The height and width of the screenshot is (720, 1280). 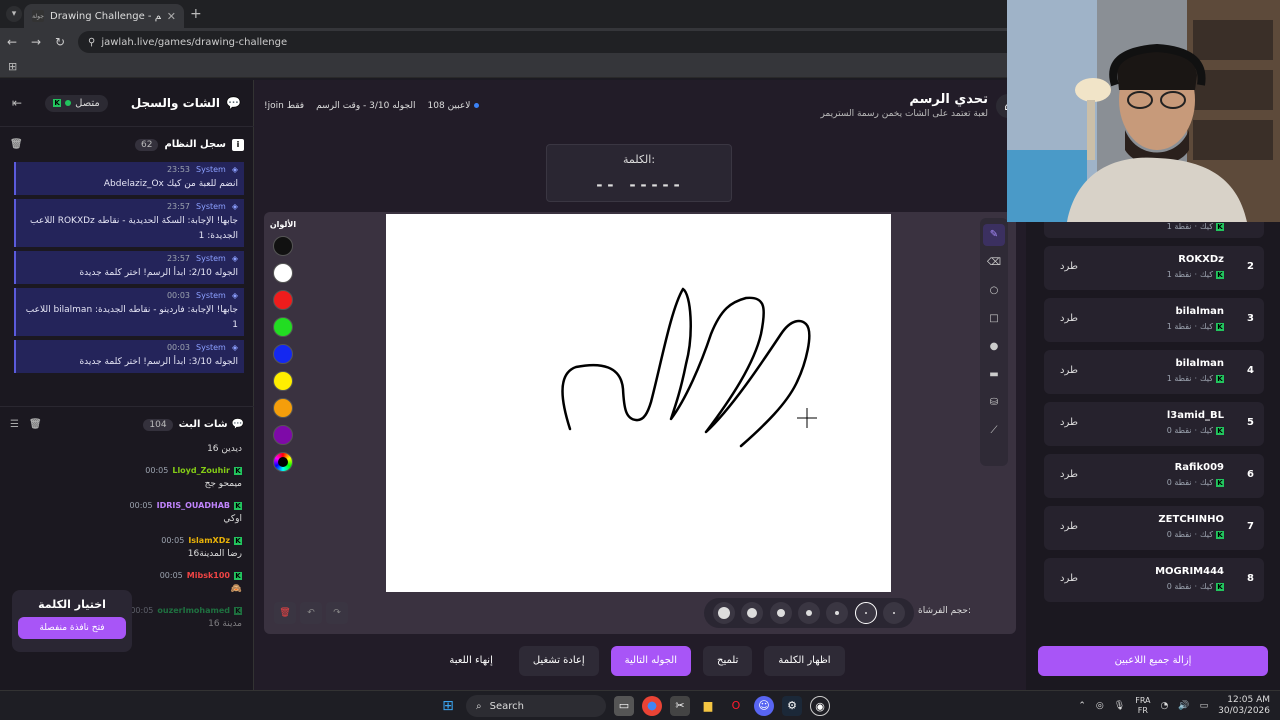 I want to click on player-rank: 7, so click(x=1250, y=526).